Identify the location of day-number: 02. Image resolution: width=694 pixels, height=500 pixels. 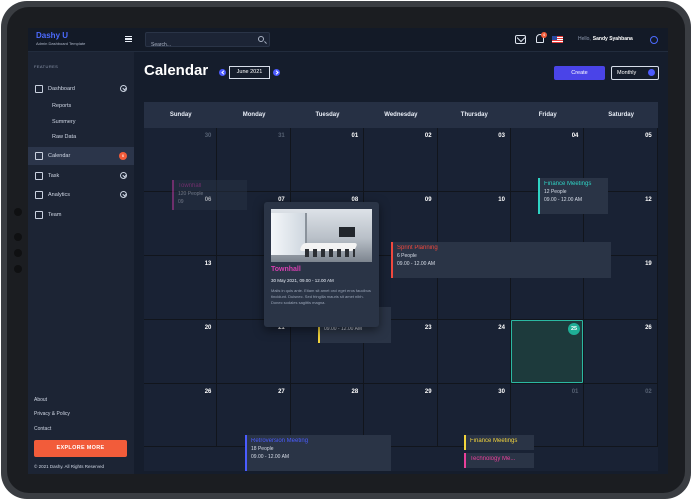
(648, 392).